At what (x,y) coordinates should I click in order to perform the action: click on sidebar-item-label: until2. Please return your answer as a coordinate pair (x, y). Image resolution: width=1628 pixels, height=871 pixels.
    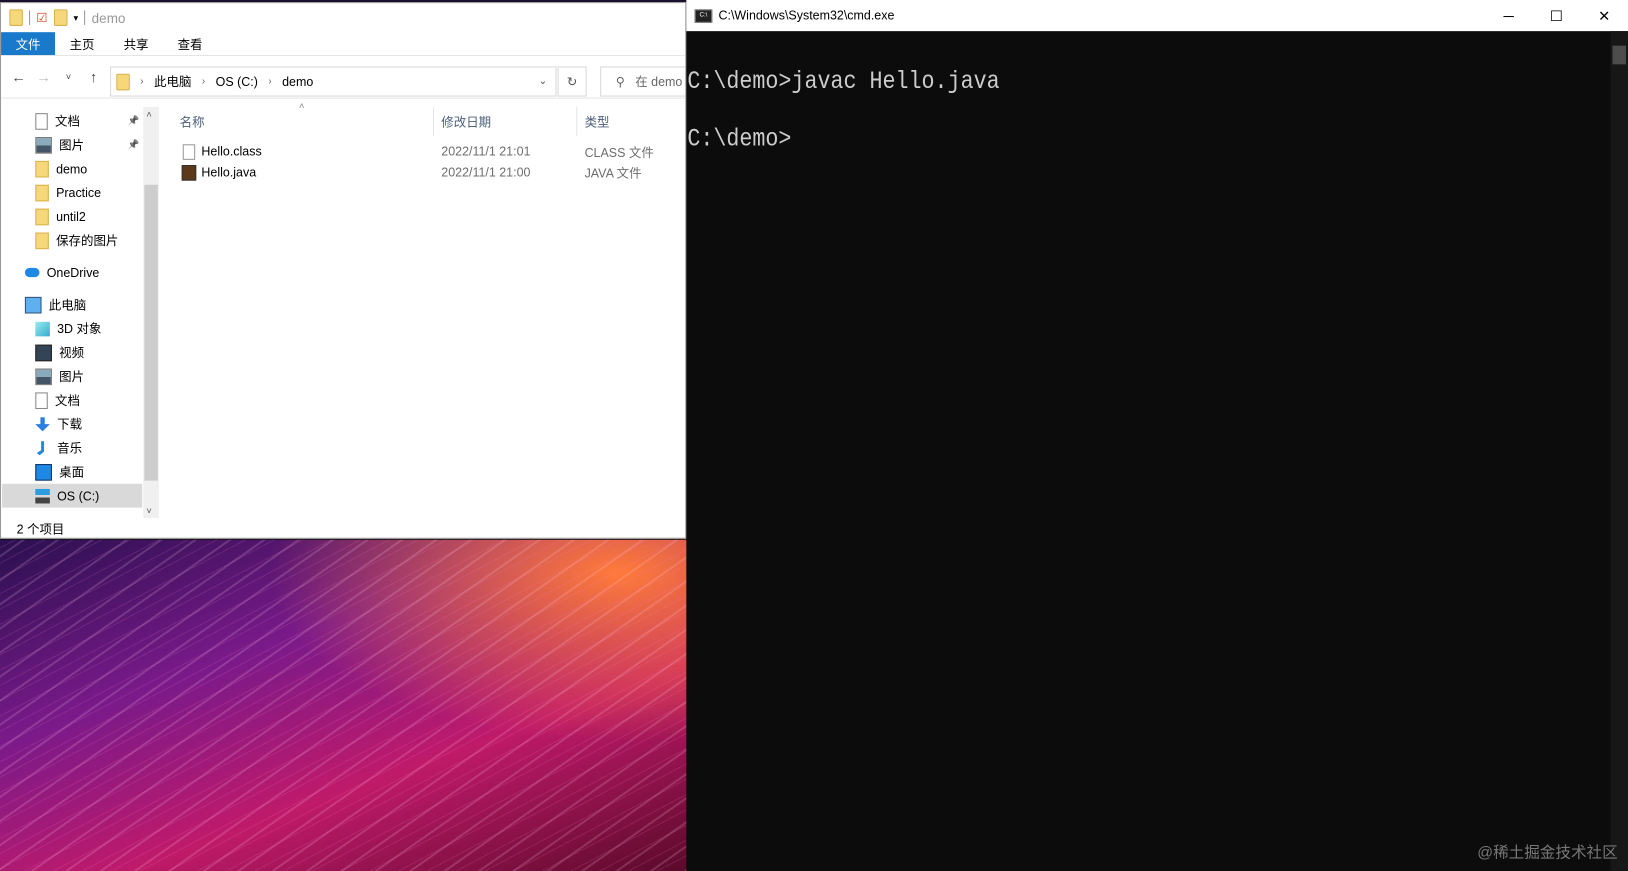
    Looking at the image, I should click on (71, 216).